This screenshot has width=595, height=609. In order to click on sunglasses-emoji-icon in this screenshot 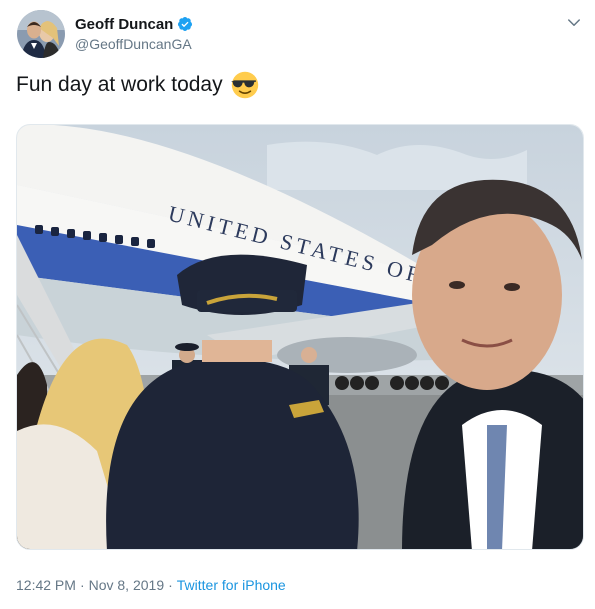, I will do `click(244, 85)`.